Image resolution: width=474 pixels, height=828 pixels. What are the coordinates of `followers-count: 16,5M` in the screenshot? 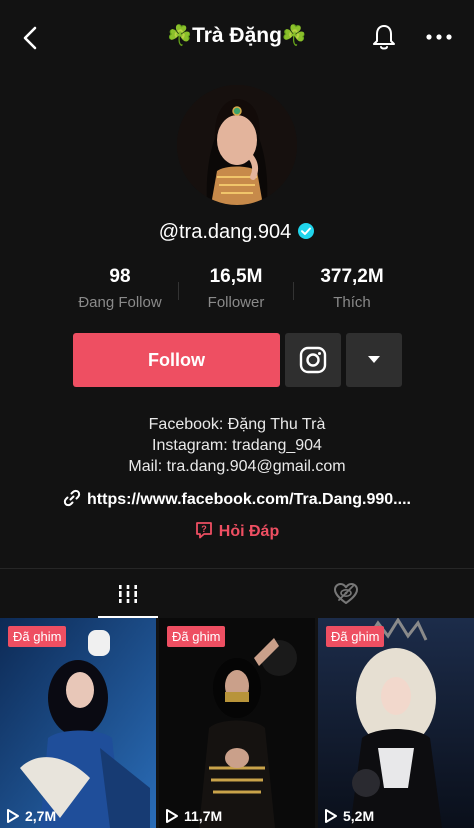 It's located at (236, 276).